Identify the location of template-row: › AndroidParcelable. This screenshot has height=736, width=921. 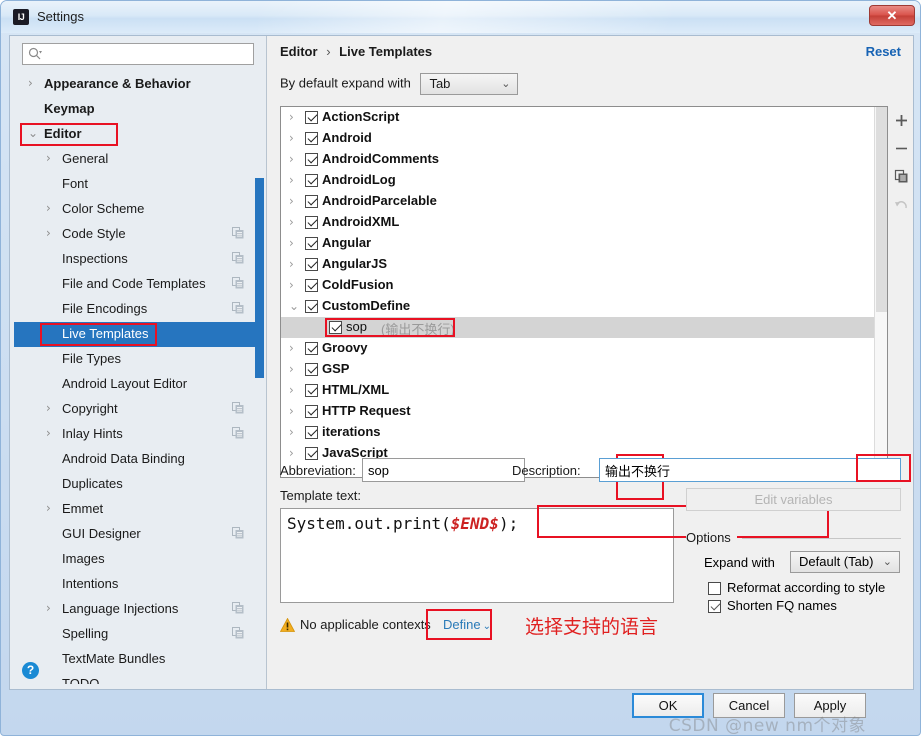
(584, 201).